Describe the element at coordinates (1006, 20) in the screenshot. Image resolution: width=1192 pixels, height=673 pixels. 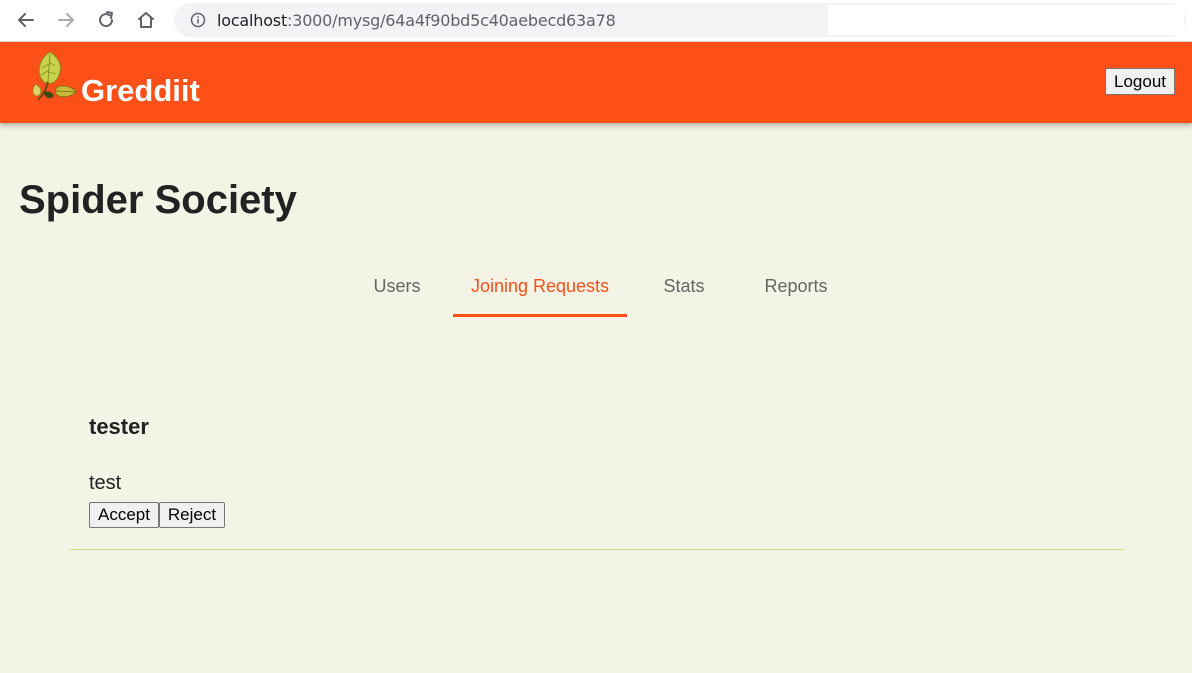
I see `address-bar-blank-area` at that location.